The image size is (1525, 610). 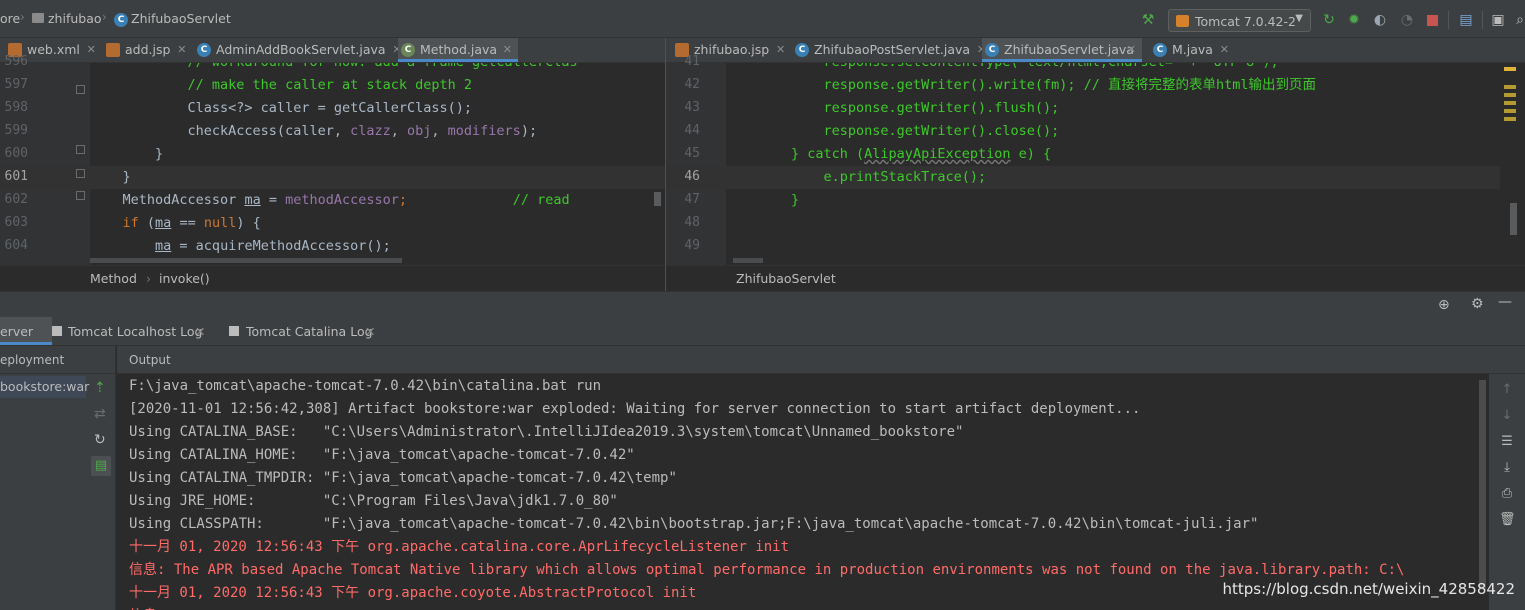 What do you see at coordinates (44, 387) in the screenshot?
I see `artifact-item: bookstore:war` at bounding box center [44, 387].